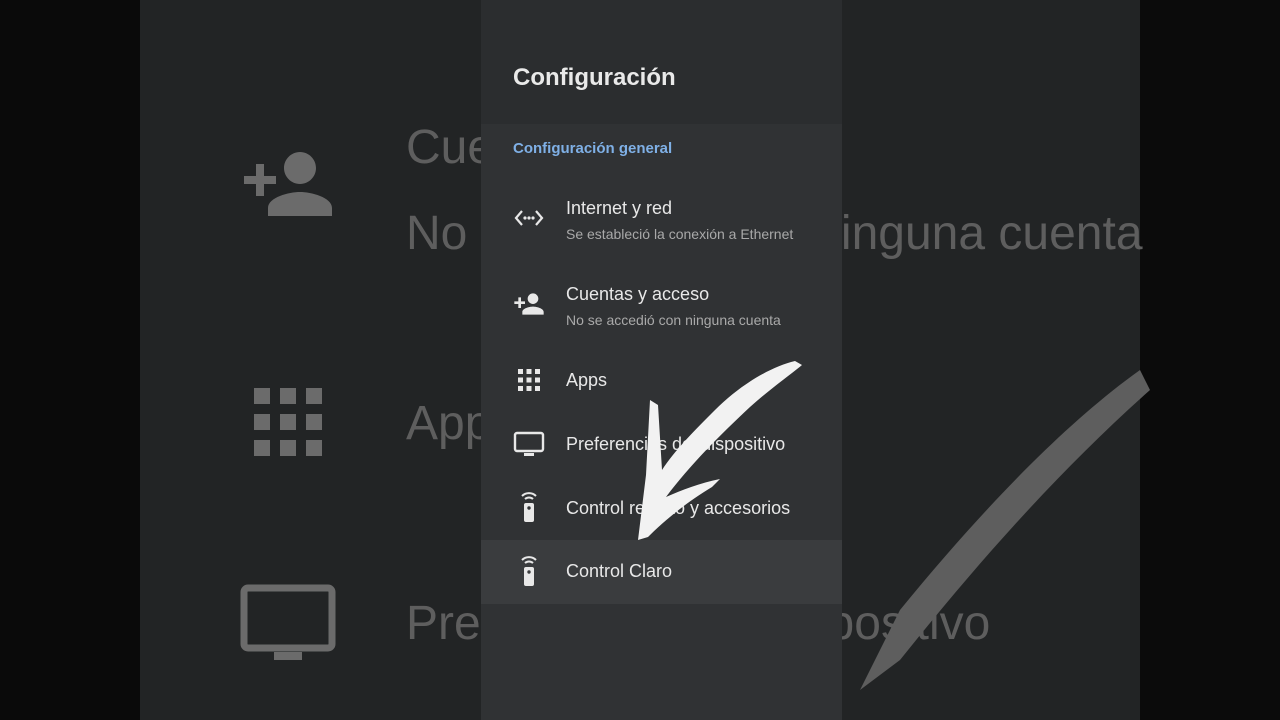 The height and width of the screenshot is (720, 1280). I want to click on menu-item-device-preferences: Preferencias del dispositivo, so click(661, 452).